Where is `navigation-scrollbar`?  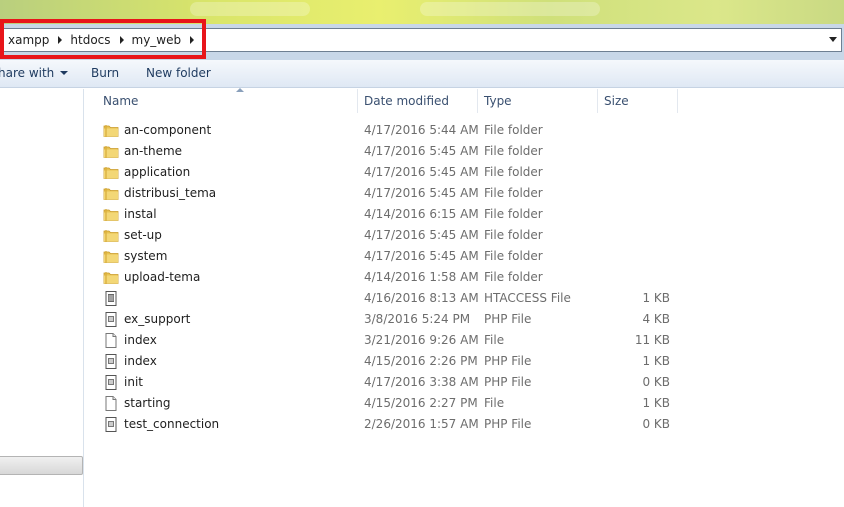 navigation-scrollbar is located at coordinates (41, 465).